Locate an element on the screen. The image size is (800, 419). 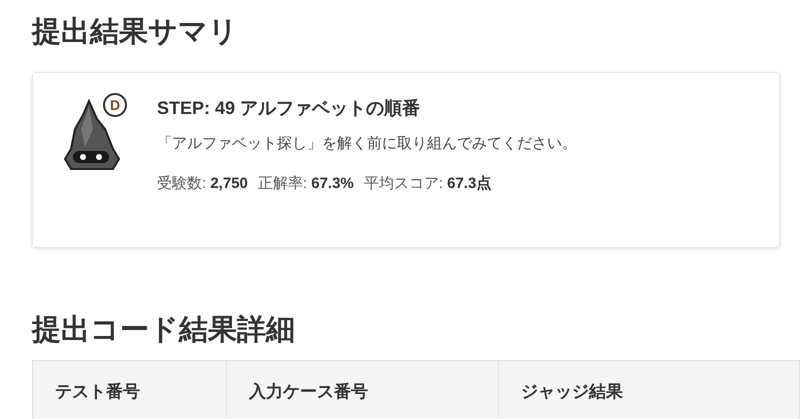
level-badge: D is located at coordinates (115, 105).